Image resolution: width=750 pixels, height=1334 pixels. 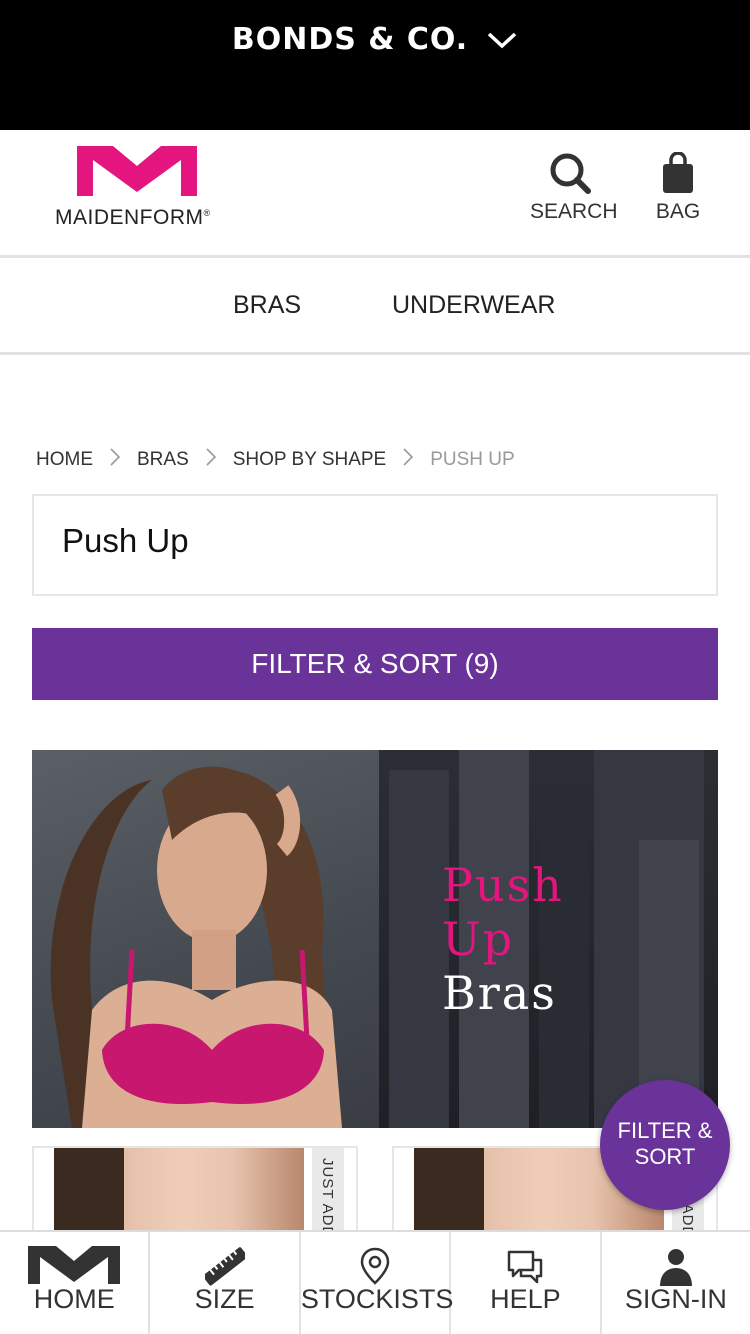 I want to click on ruler-icon, so click(x=224, y=1266).